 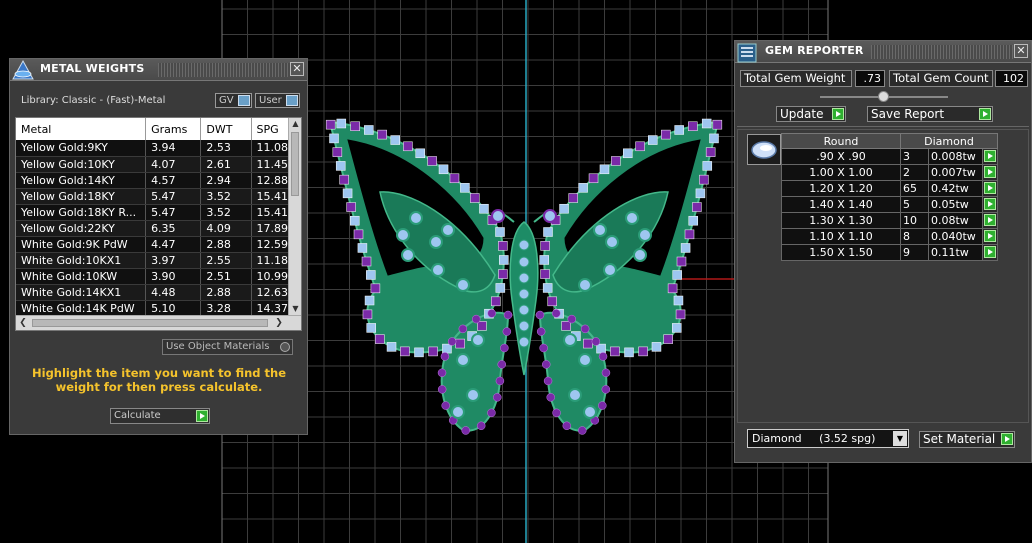 I want to click on gem-row: 1.00 X 1.00 2 0.007tw, so click(x=889, y=172).